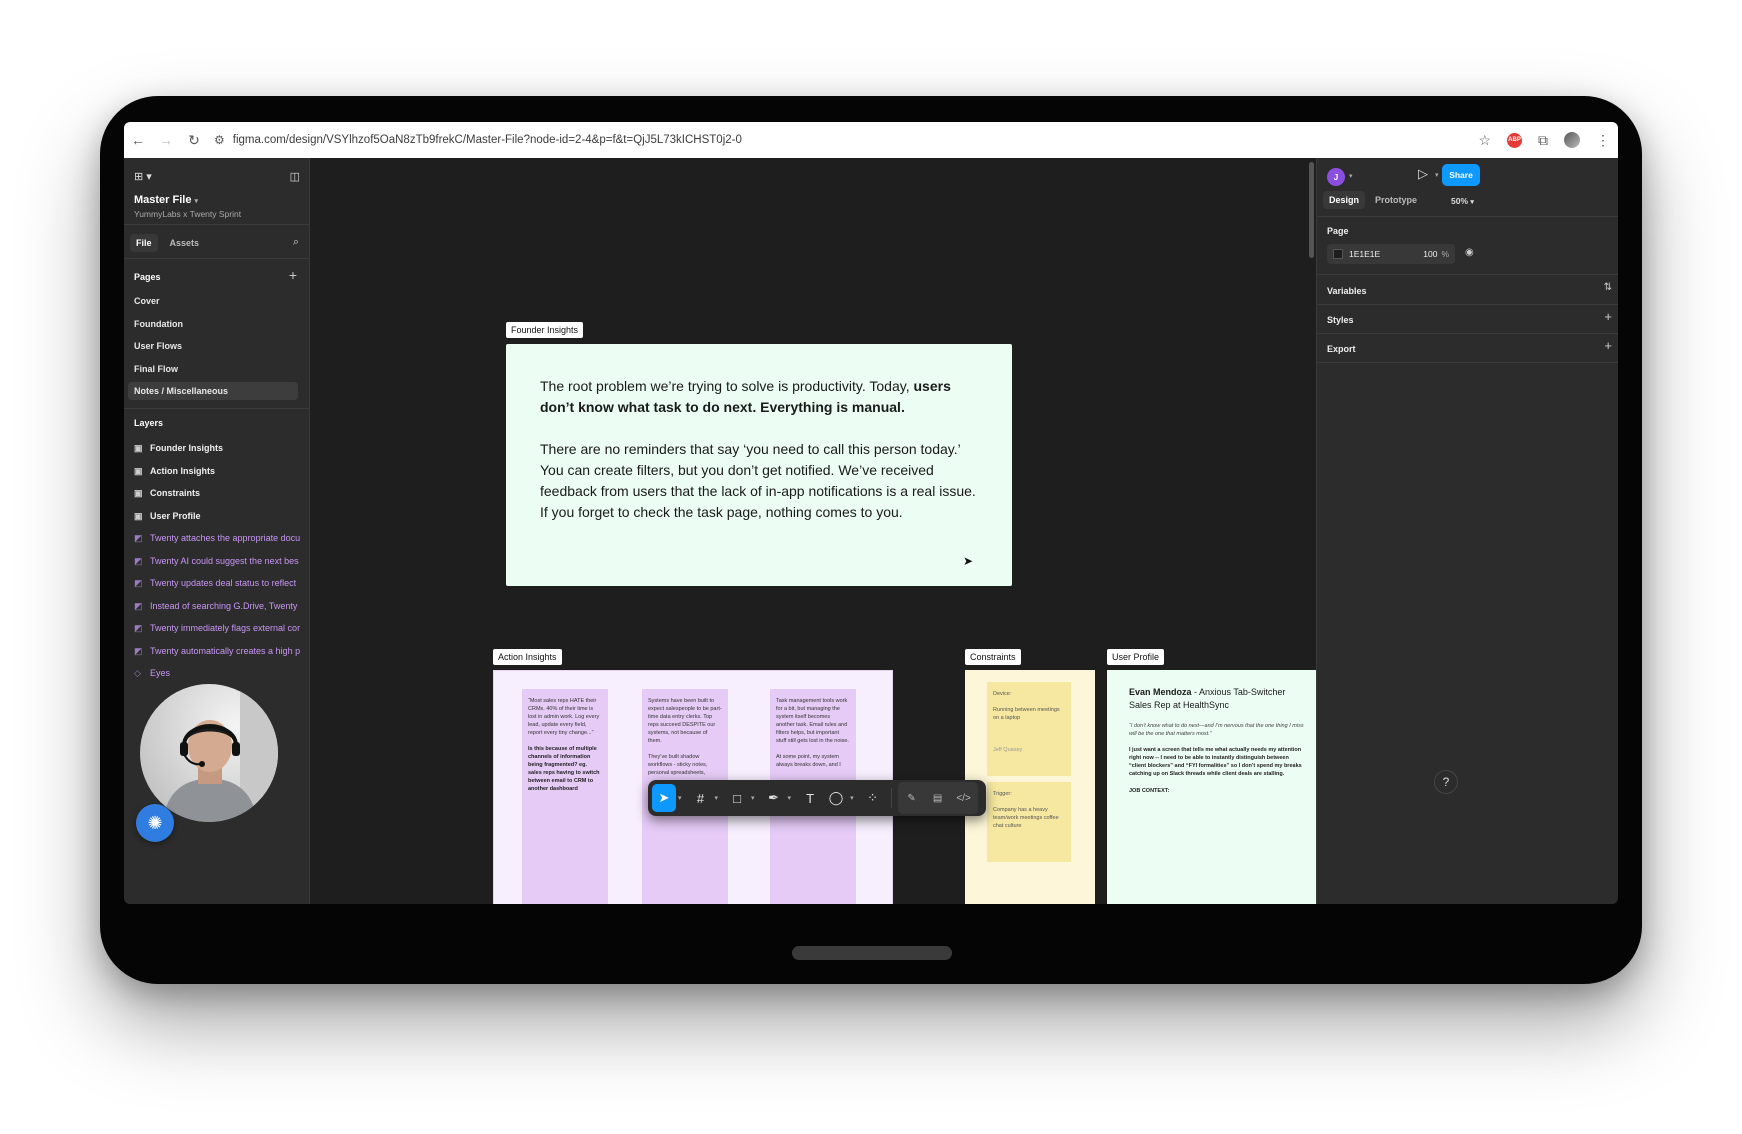  Describe the element at coordinates (1572, 140) in the screenshot. I see `browser-profile-avatar` at that location.